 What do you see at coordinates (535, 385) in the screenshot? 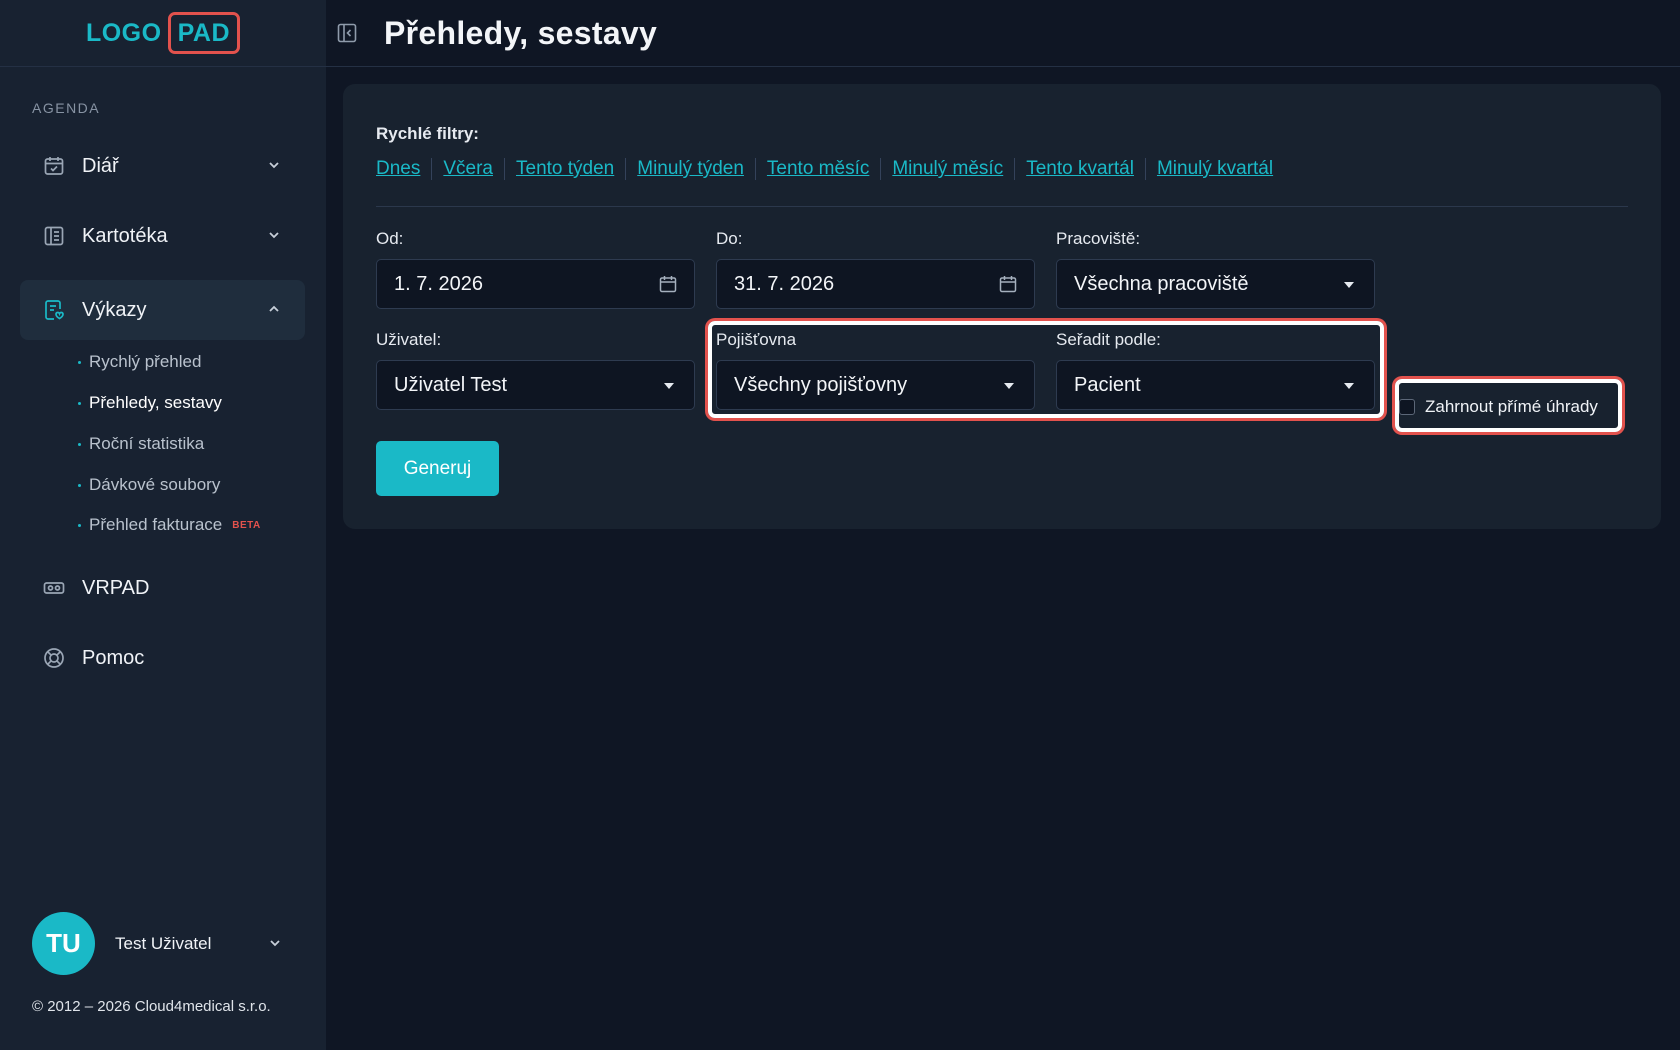
I see `uzivatel-select: Uživatel Test` at bounding box center [535, 385].